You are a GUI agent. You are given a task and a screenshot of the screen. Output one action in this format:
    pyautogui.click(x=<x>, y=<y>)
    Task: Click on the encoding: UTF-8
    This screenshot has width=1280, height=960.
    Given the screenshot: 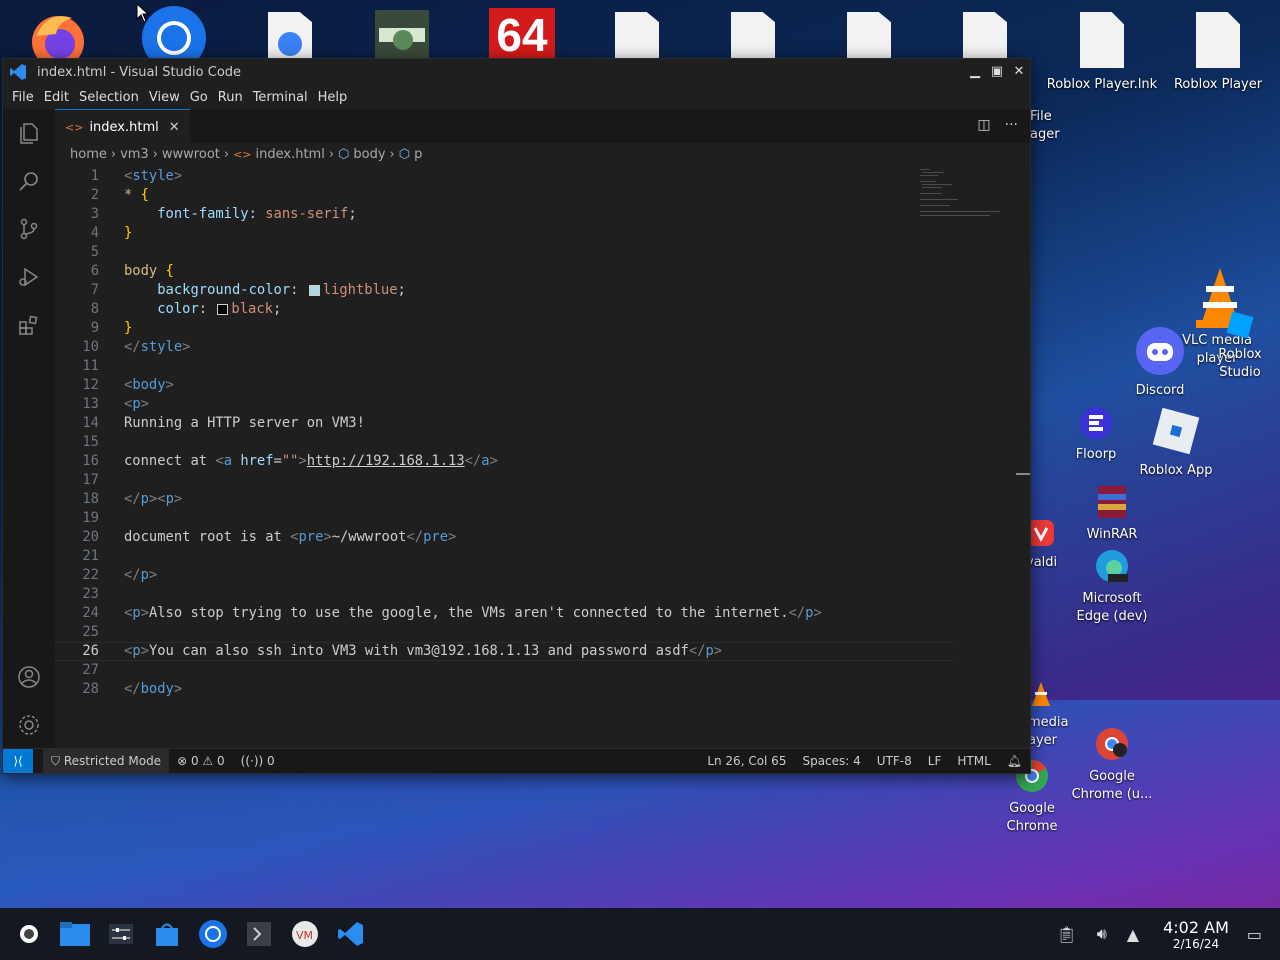 What is the action you would take?
    pyautogui.click(x=894, y=761)
    